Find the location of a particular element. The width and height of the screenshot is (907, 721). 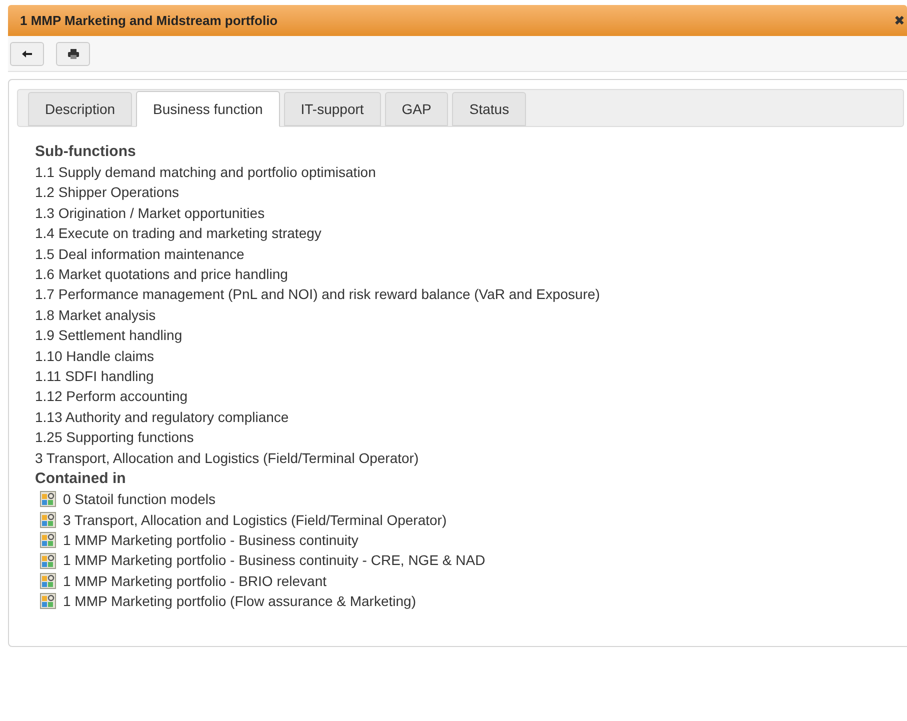

sub-function-item: 1.9 Settlement handling is located at coordinates (109, 336).